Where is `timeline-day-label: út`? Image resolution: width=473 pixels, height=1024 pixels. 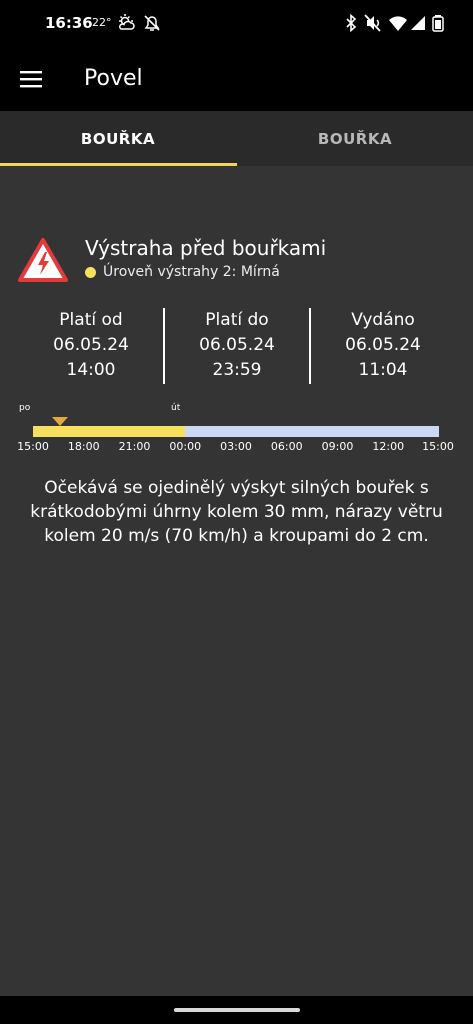 timeline-day-label: út is located at coordinates (176, 408).